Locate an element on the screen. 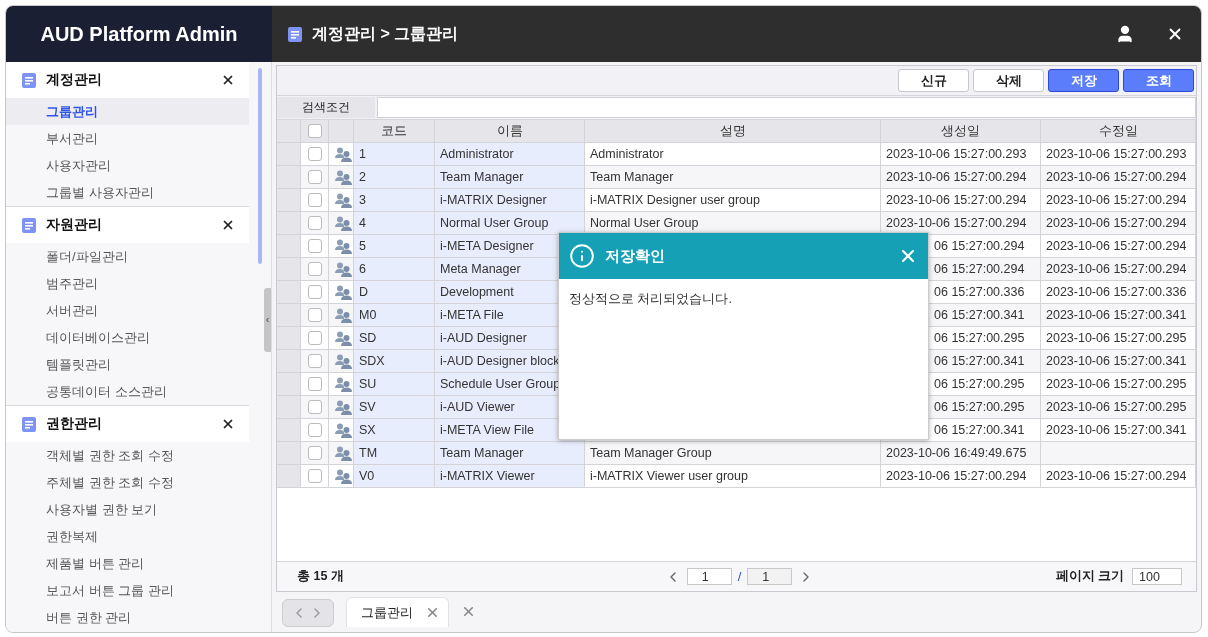 The image size is (1208, 637). app-title: AUD Platform Admin is located at coordinates (139, 34).